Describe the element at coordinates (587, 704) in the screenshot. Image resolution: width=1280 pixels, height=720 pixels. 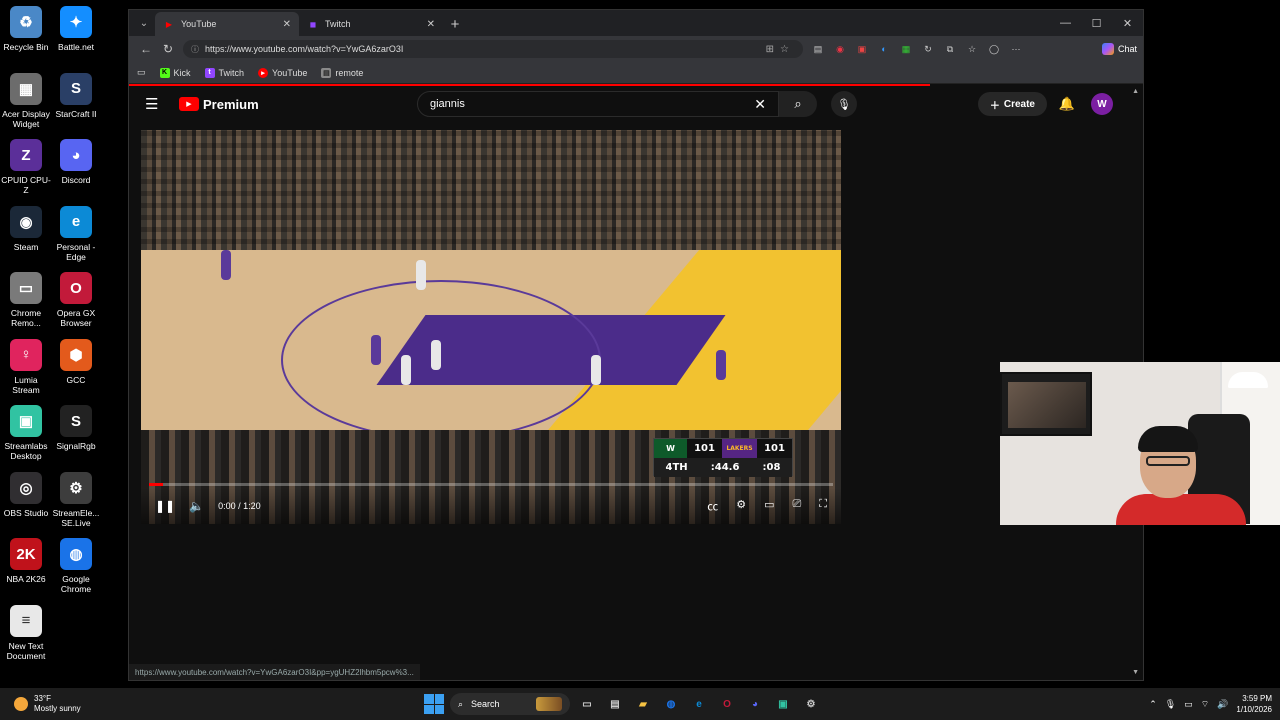
I see `task-view-icon: ▭` at that location.